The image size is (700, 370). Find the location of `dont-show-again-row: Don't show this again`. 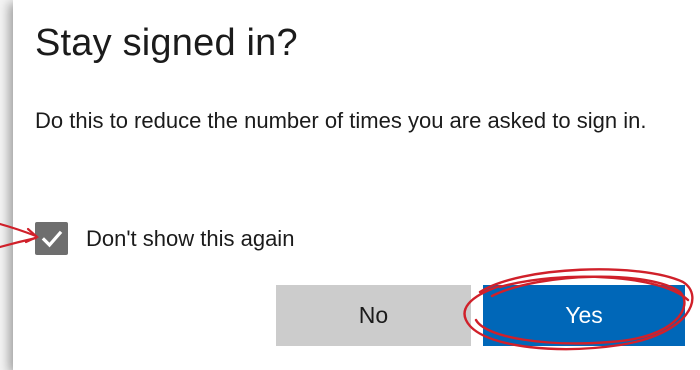

dont-show-again-row: Don't show this again is located at coordinates (164, 238).